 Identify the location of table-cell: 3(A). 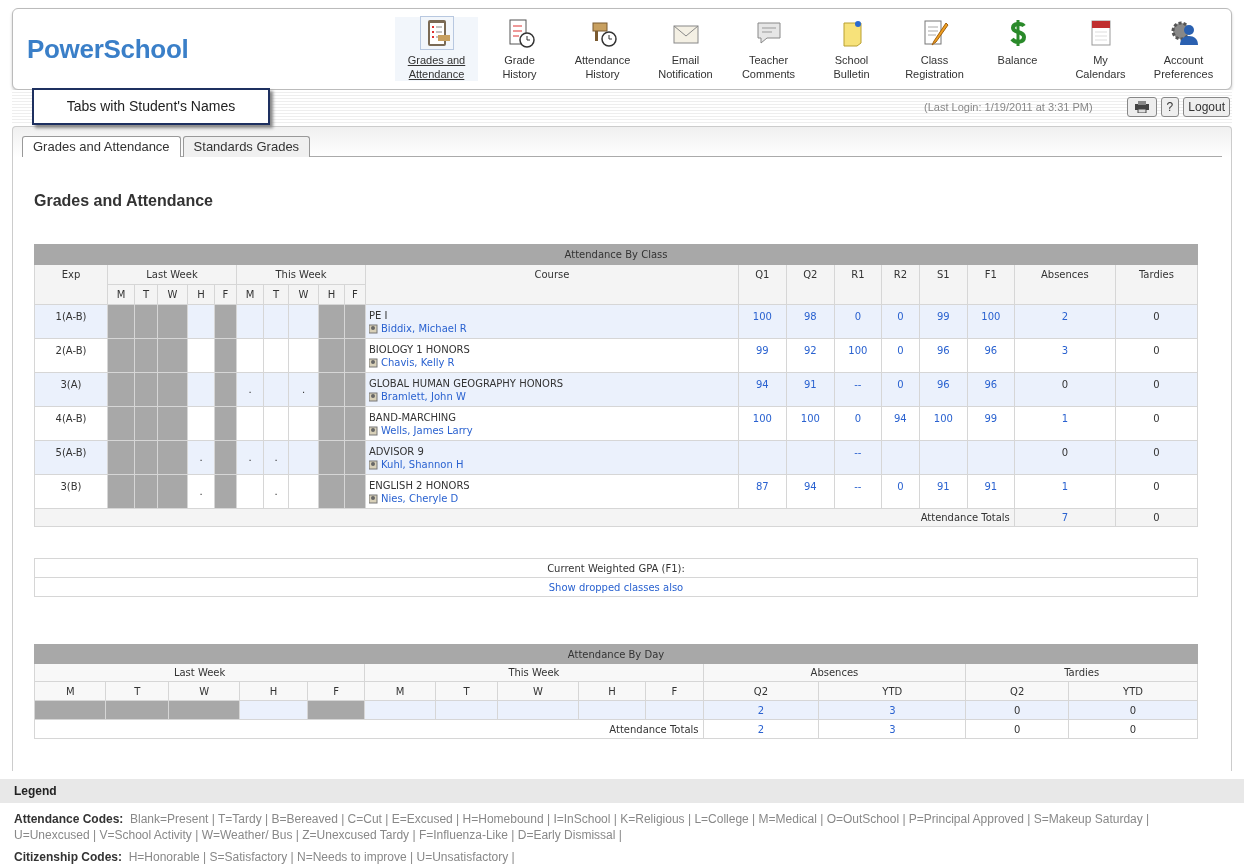
(71, 389).